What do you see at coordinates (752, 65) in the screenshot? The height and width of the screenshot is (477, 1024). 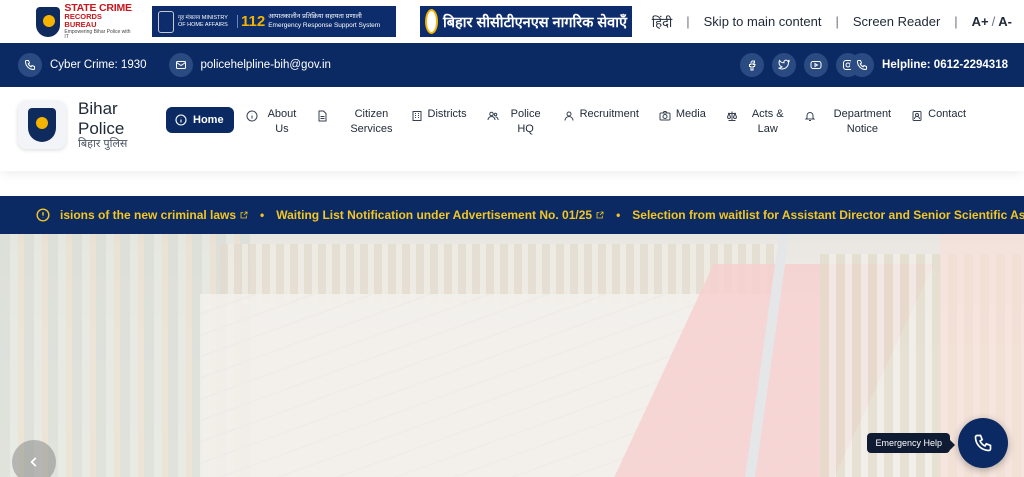 I see `facebook-icon` at bounding box center [752, 65].